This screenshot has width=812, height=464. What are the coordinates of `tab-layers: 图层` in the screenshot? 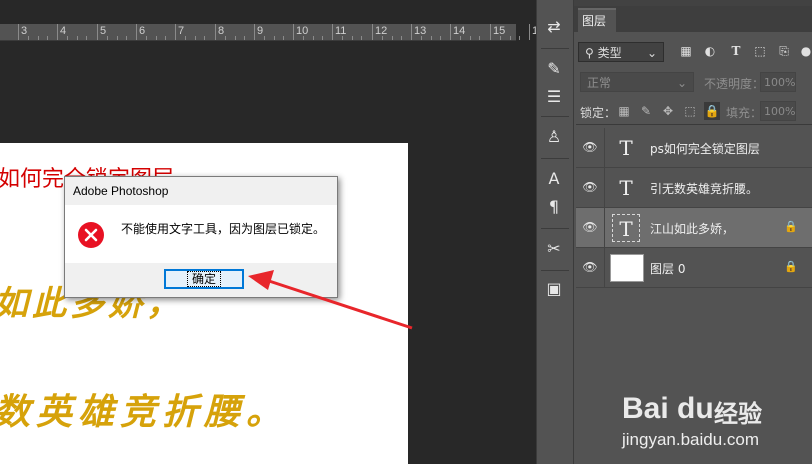 It's located at (597, 20).